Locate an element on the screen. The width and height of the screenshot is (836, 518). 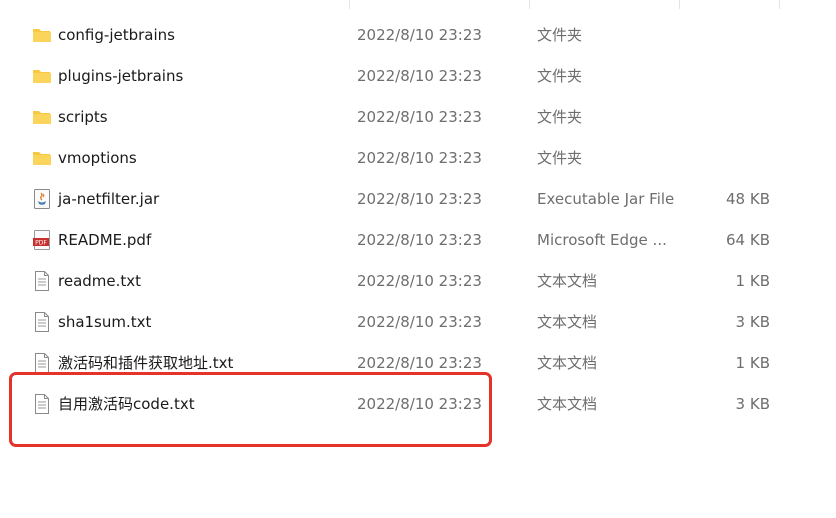
file-row-scripts: scripts 2022/8/10 23:23 文件夹 is located at coordinates (418, 116).